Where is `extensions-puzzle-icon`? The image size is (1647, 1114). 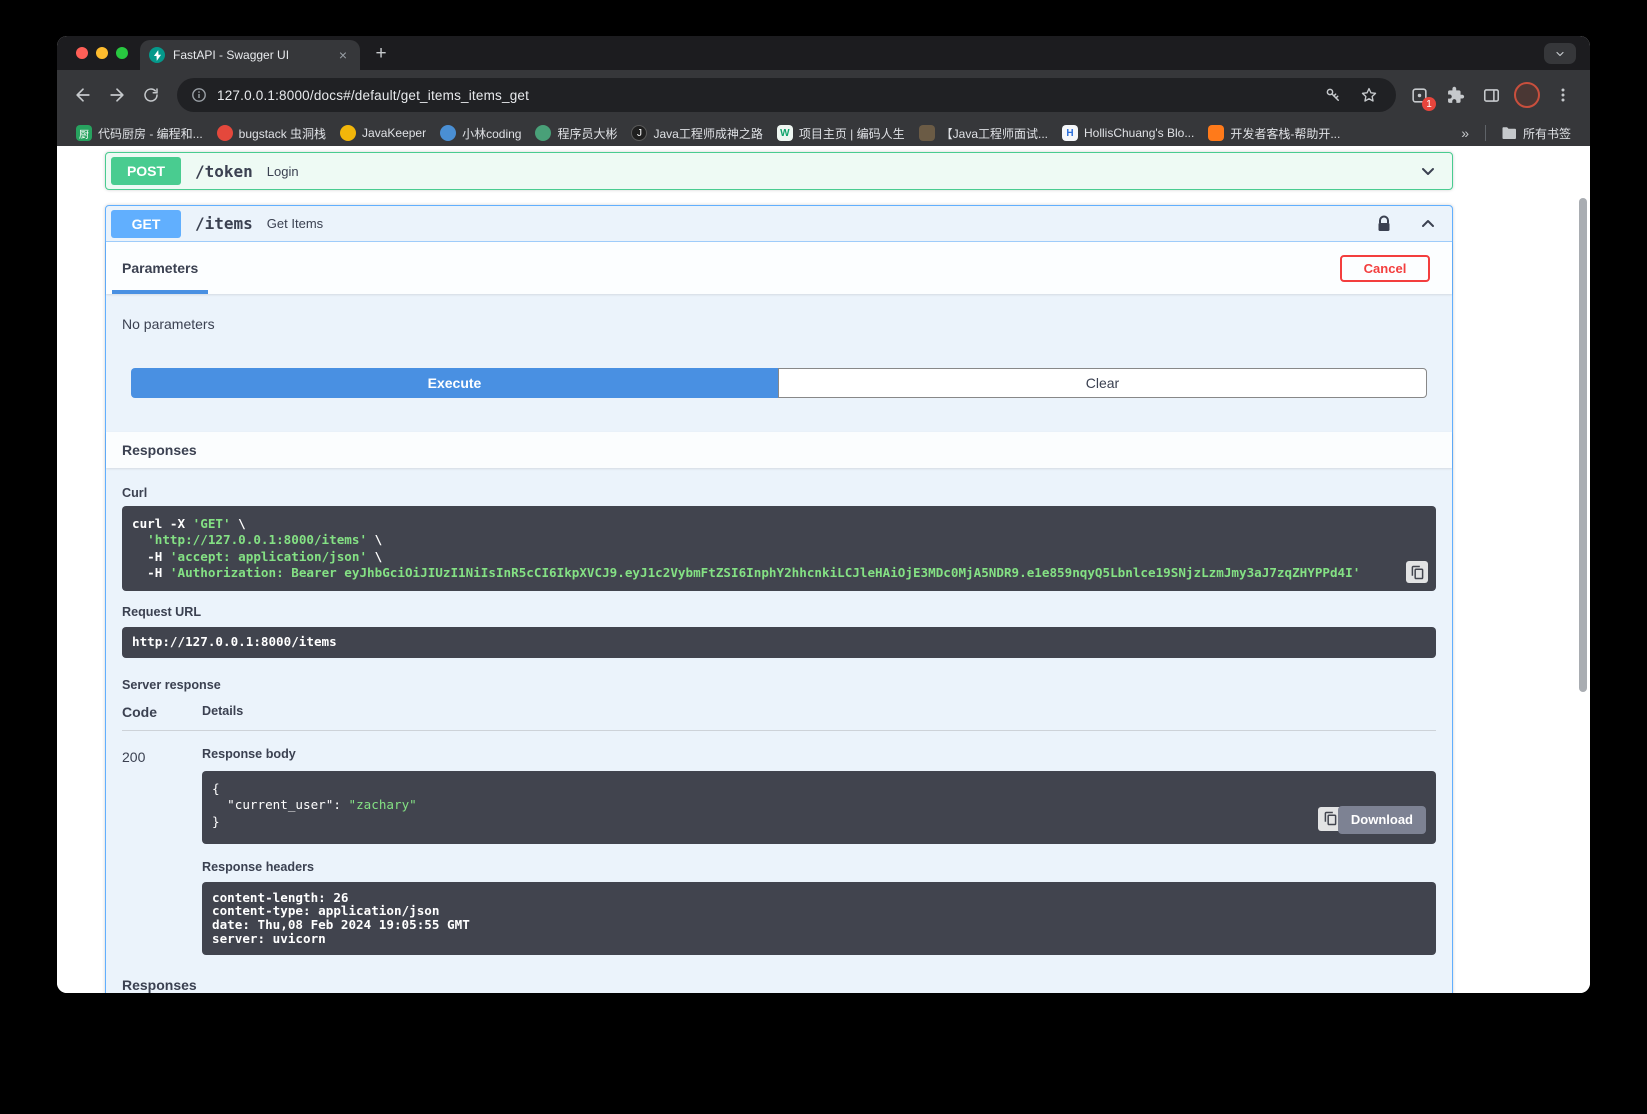 extensions-puzzle-icon is located at coordinates (1455, 95).